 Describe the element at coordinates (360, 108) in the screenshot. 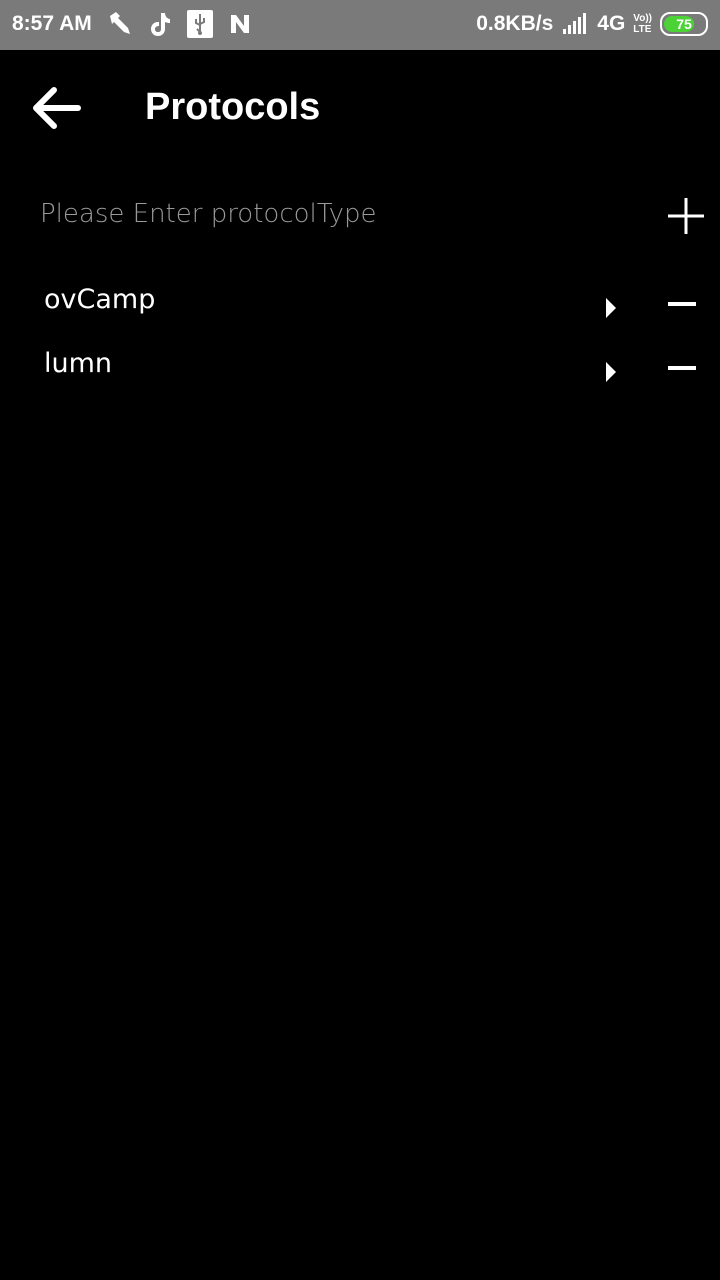

I see `app-bar: Protocols` at that location.